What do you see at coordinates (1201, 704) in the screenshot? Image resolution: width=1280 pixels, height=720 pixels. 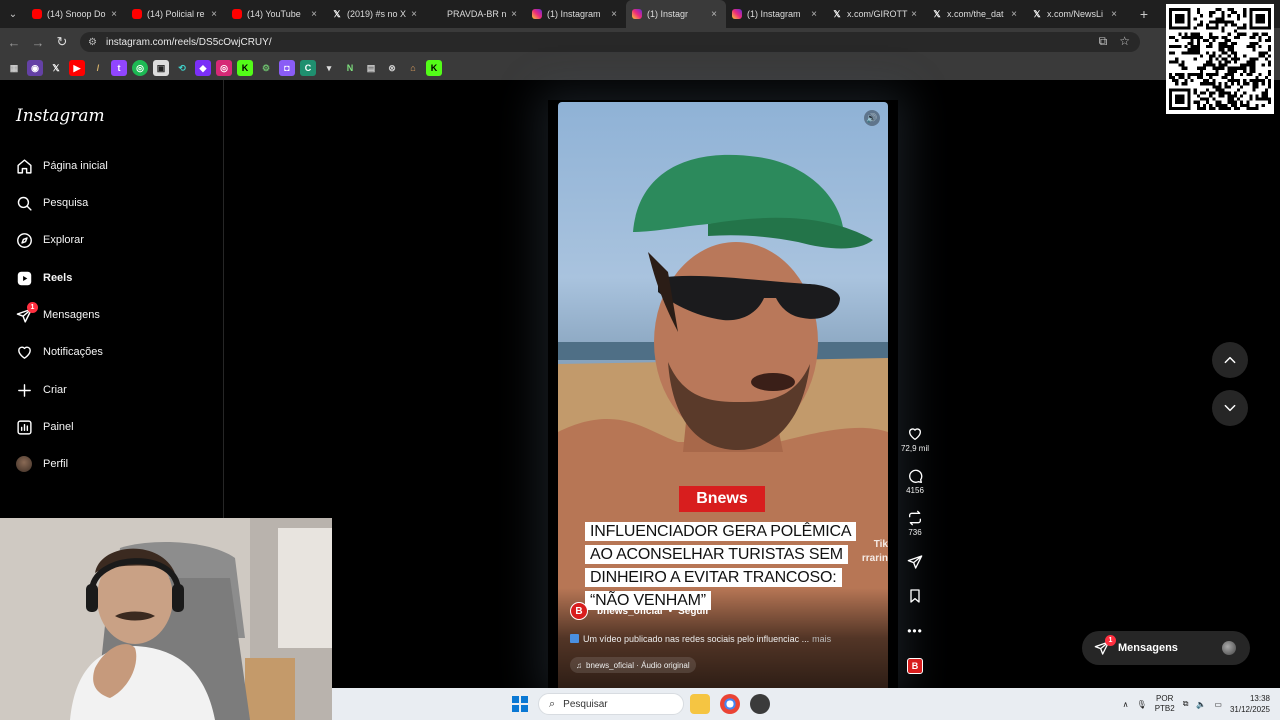 I see `volume-icon: 🔈` at bounding box center [1201, 704].